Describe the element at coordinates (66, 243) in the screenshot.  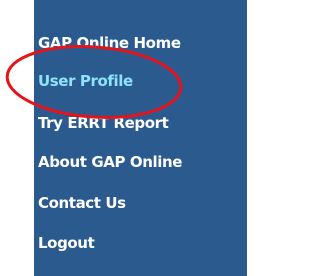
I see `nav-link-logout: Logout` at that location.